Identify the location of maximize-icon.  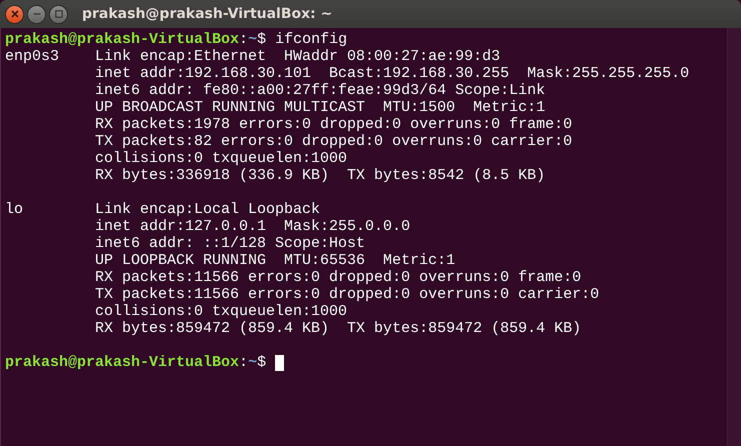
(58, 14).